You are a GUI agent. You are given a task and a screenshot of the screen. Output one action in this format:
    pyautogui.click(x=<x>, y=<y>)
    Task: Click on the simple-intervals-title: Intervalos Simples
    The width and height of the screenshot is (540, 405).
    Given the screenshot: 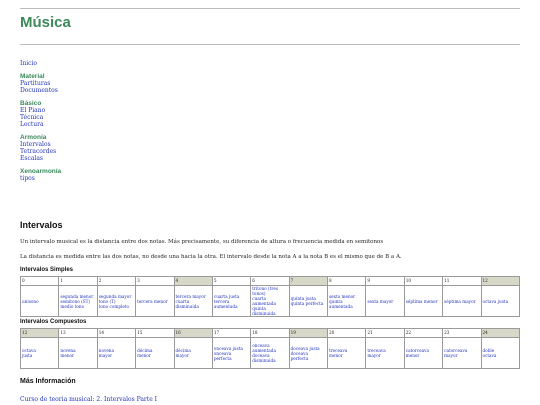 What is the action you would take?
    pyautogui.click(x=47, y=270)
    